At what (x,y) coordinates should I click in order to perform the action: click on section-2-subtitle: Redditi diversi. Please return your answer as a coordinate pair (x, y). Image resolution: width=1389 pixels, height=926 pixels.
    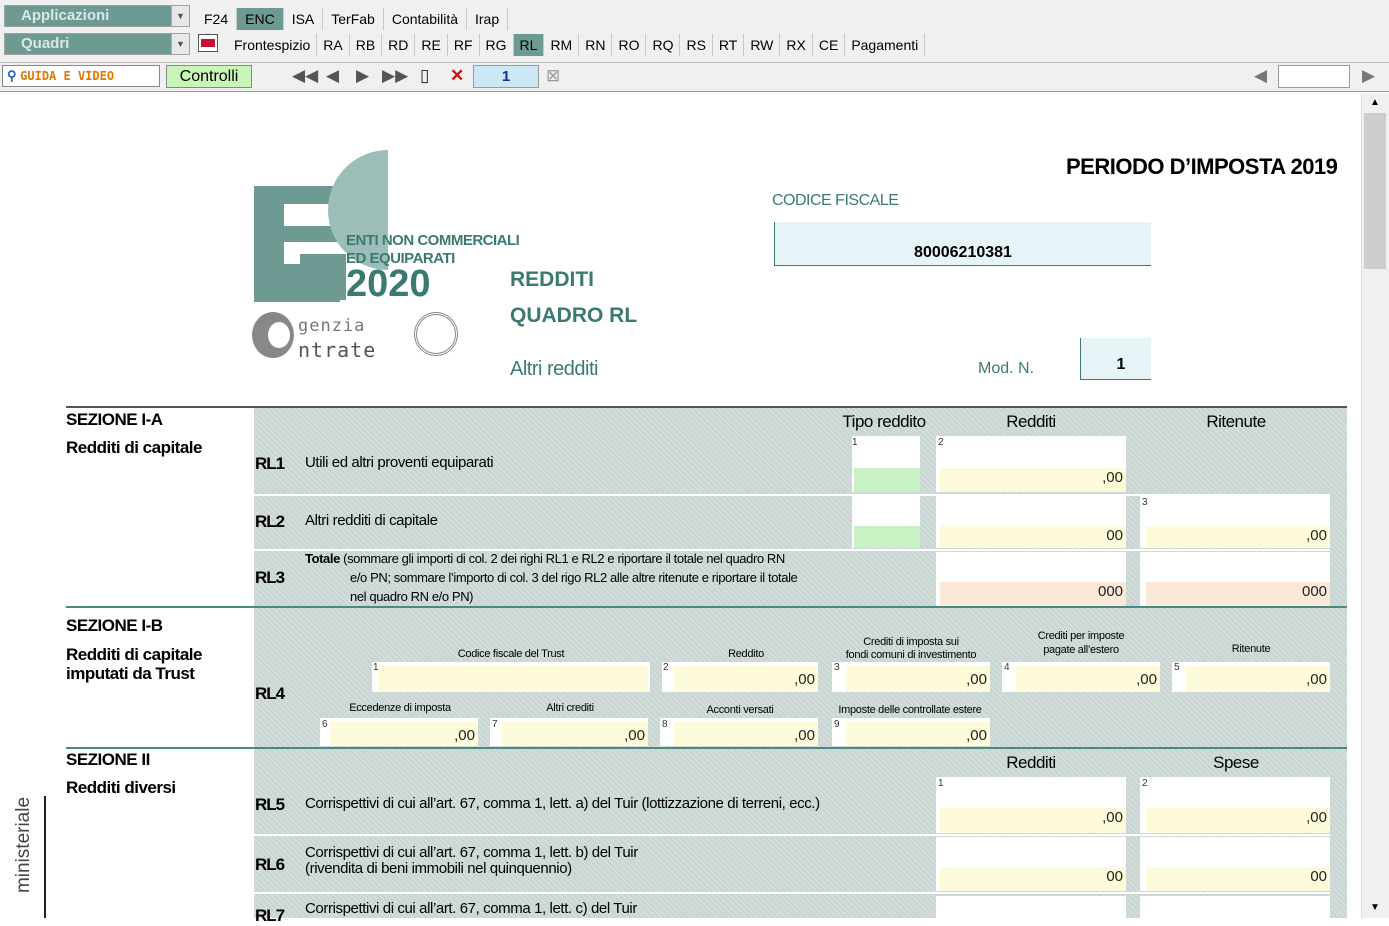
    Looking at the image, I should click on (121, 787).